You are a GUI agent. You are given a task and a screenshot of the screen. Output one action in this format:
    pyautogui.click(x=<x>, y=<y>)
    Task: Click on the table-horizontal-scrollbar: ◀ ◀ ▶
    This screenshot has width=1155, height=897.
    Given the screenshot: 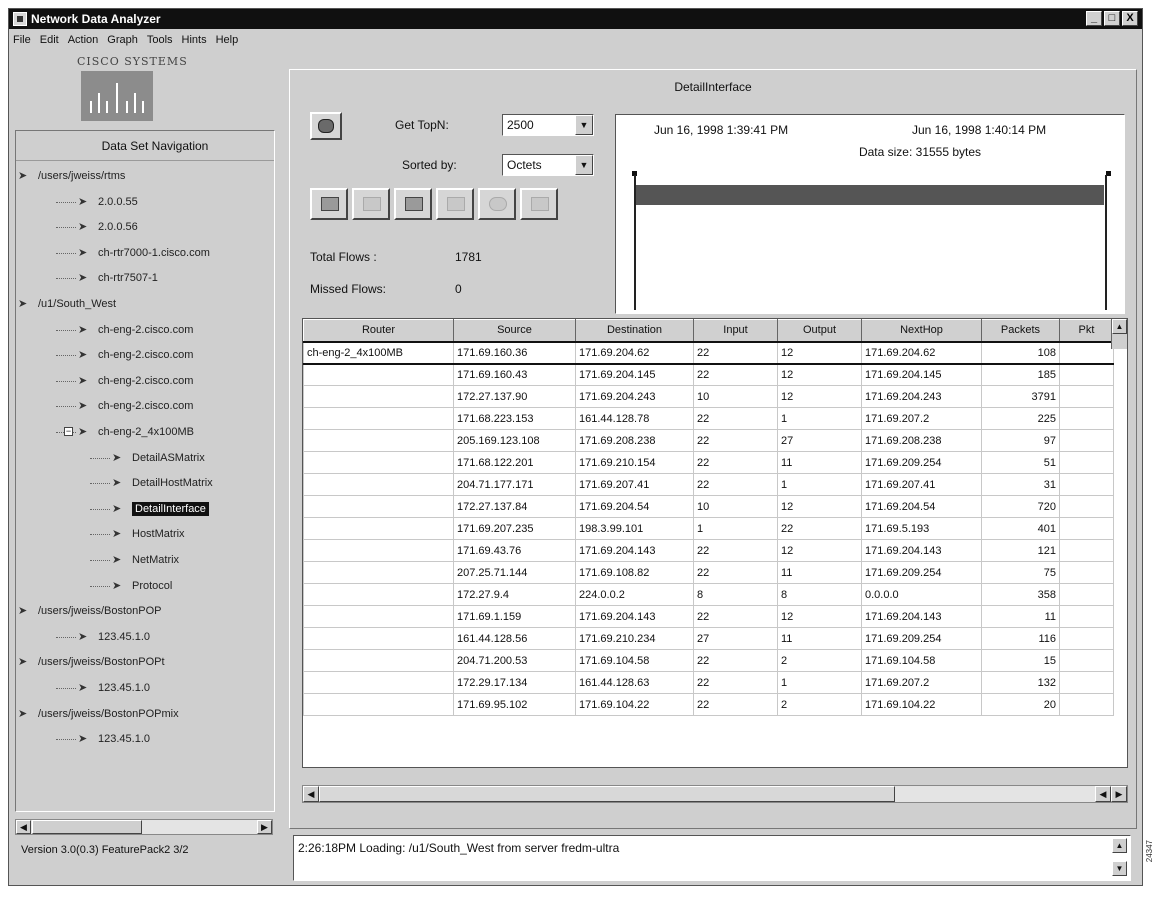 What is the action you would take?
    pyautogui.click(x=715, y=794)
    